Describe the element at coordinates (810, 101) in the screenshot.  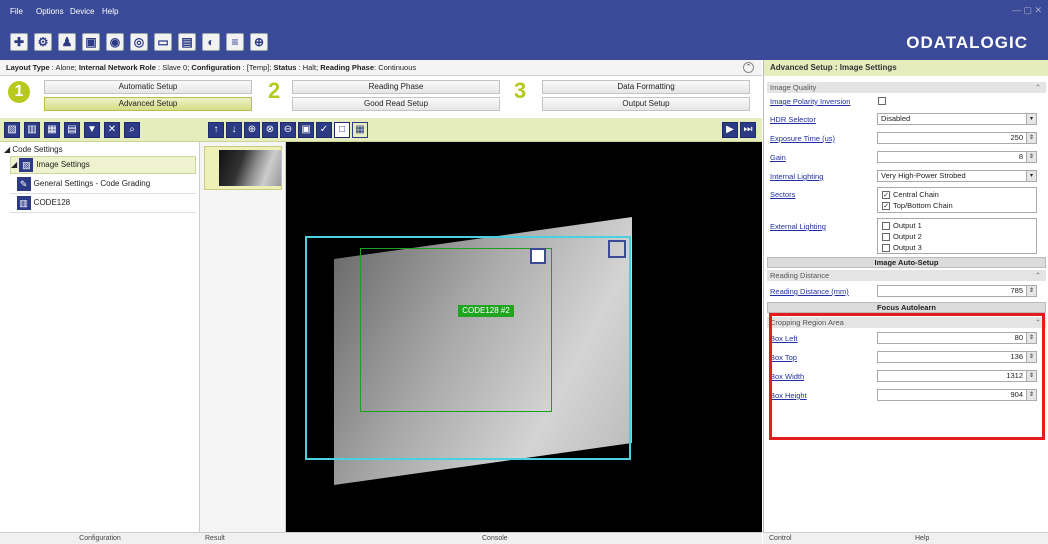
I see `polarity-label: Image Polarity Inversion` at that location.